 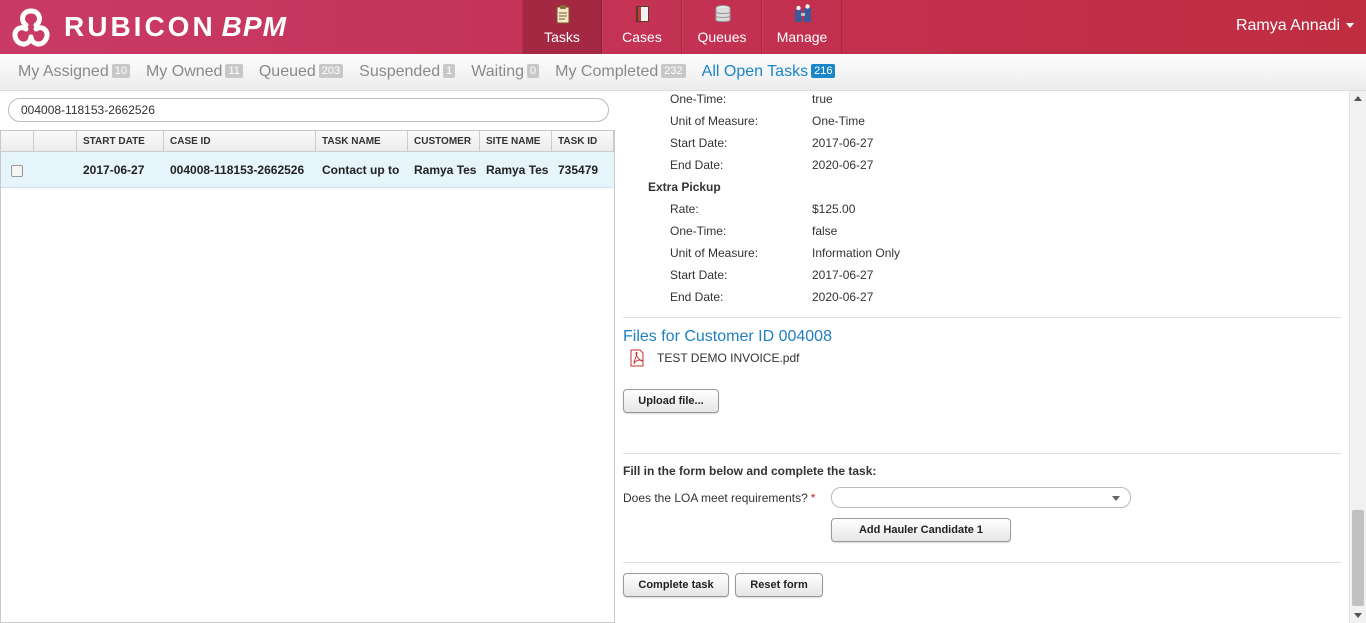 What do you see at coordinates (825, 231) in the screenshot?
I see `detail-value: false` at bounding box center [825, 231].